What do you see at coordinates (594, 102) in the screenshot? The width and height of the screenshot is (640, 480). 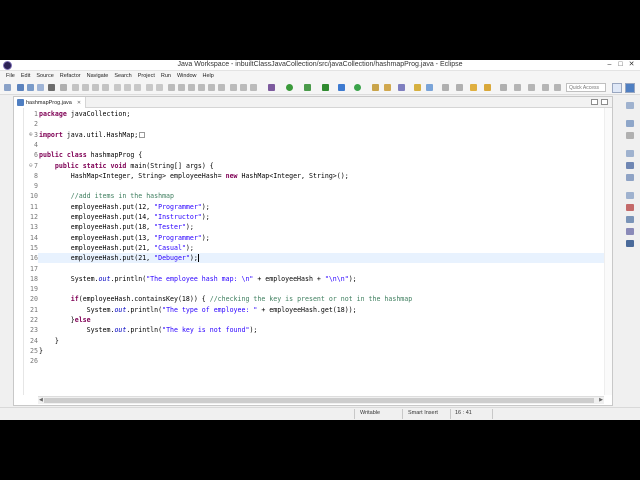 I see `minimize-view-icon` at bounding box center [594, 102].